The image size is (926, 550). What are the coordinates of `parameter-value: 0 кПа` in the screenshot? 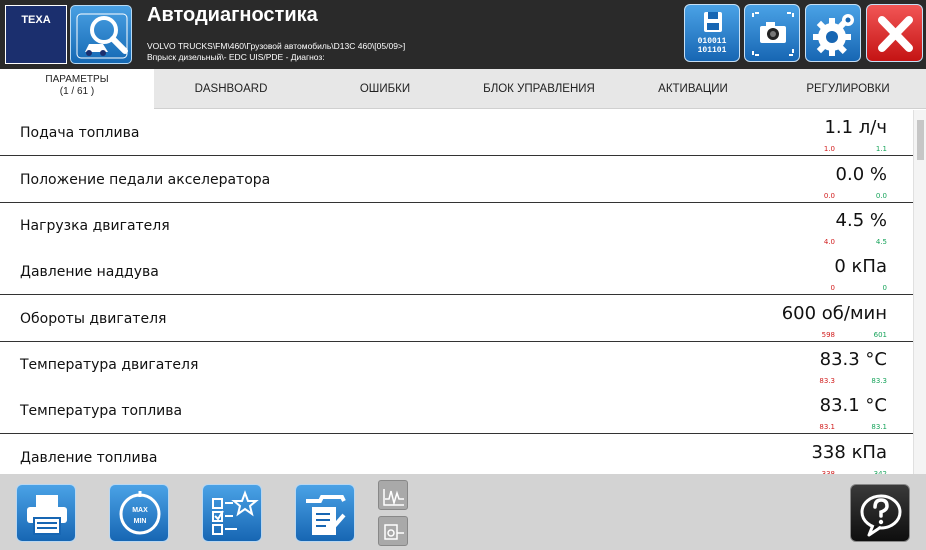 It's located at (860, 266).